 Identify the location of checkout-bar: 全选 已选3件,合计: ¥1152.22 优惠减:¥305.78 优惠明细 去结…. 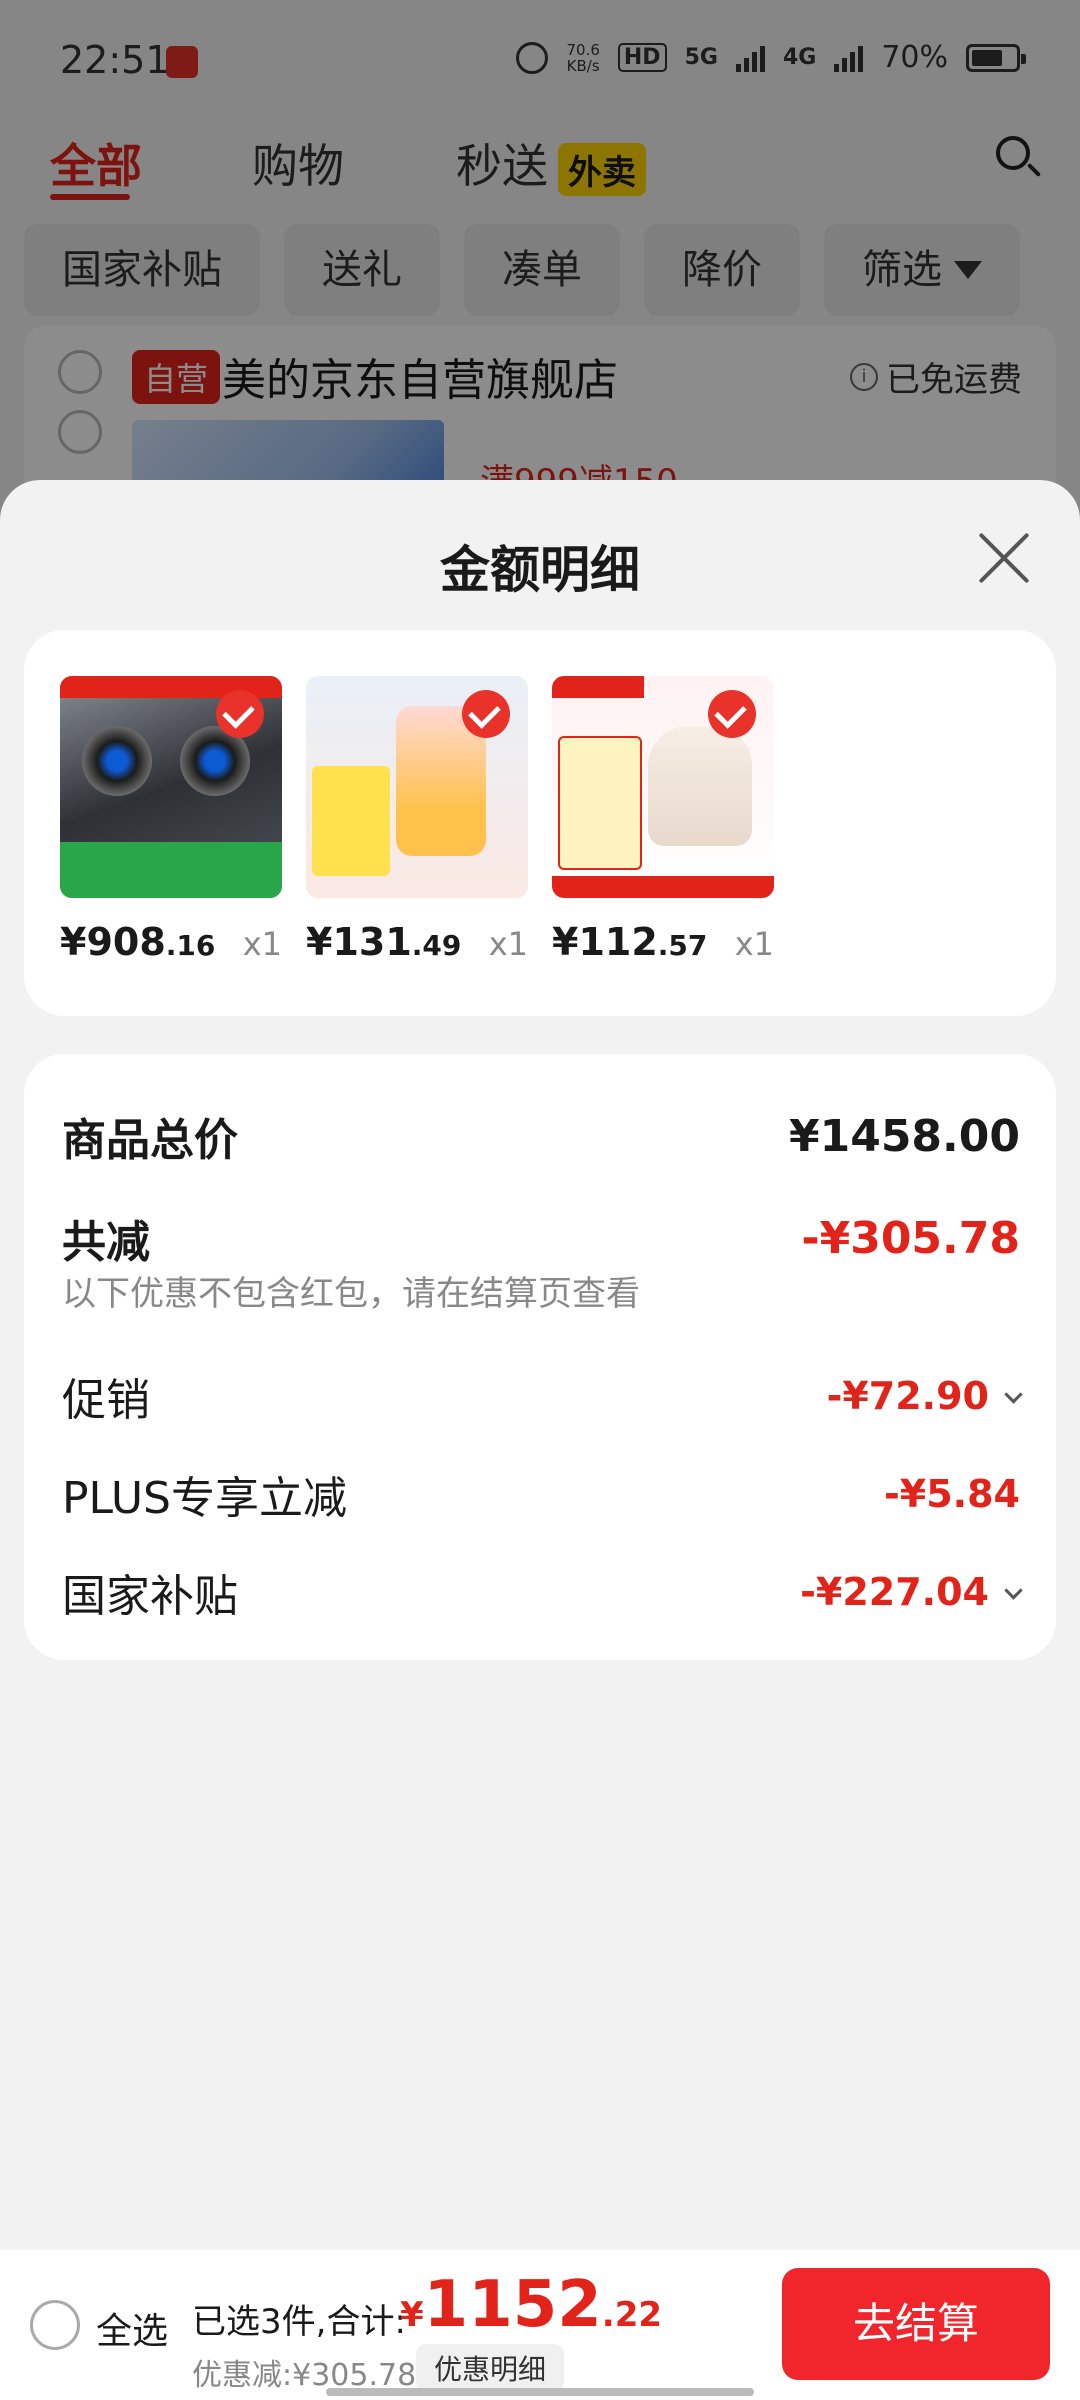
(540, 2325).